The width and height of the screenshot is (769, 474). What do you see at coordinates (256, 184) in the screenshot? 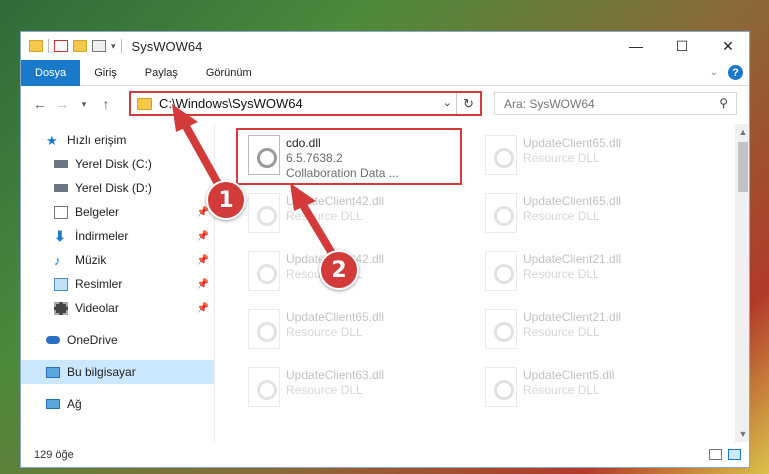
I see `annotation-arrows` at bounding box center [256, 184].